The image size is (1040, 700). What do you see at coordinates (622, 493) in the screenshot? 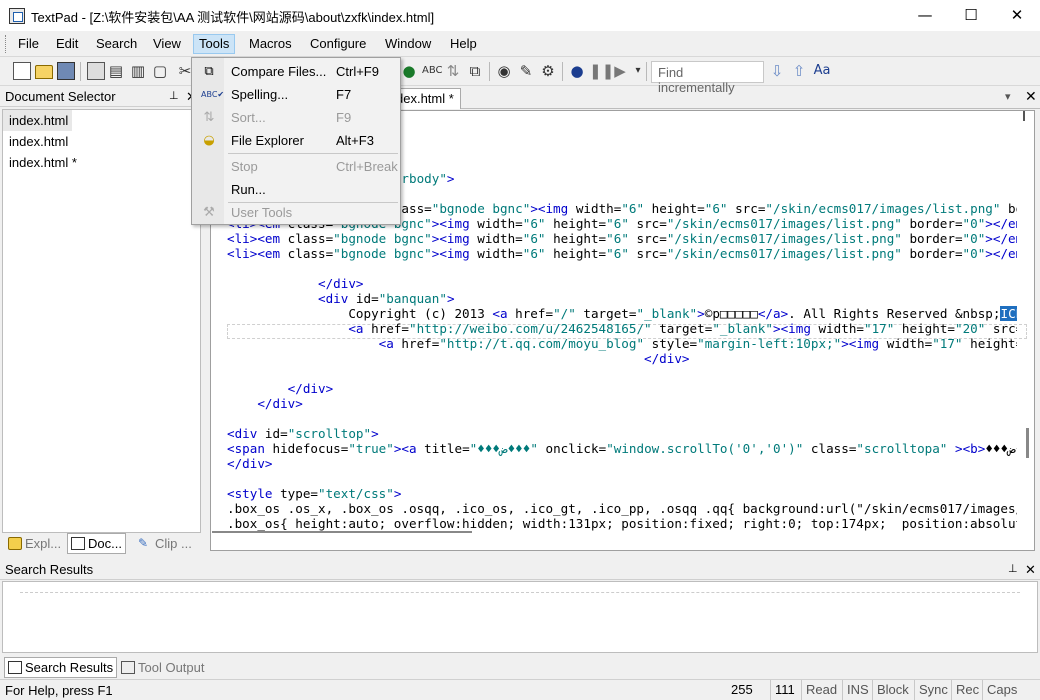
I see `code-line: <style type="text/css">` at bounding box center [622, 493].